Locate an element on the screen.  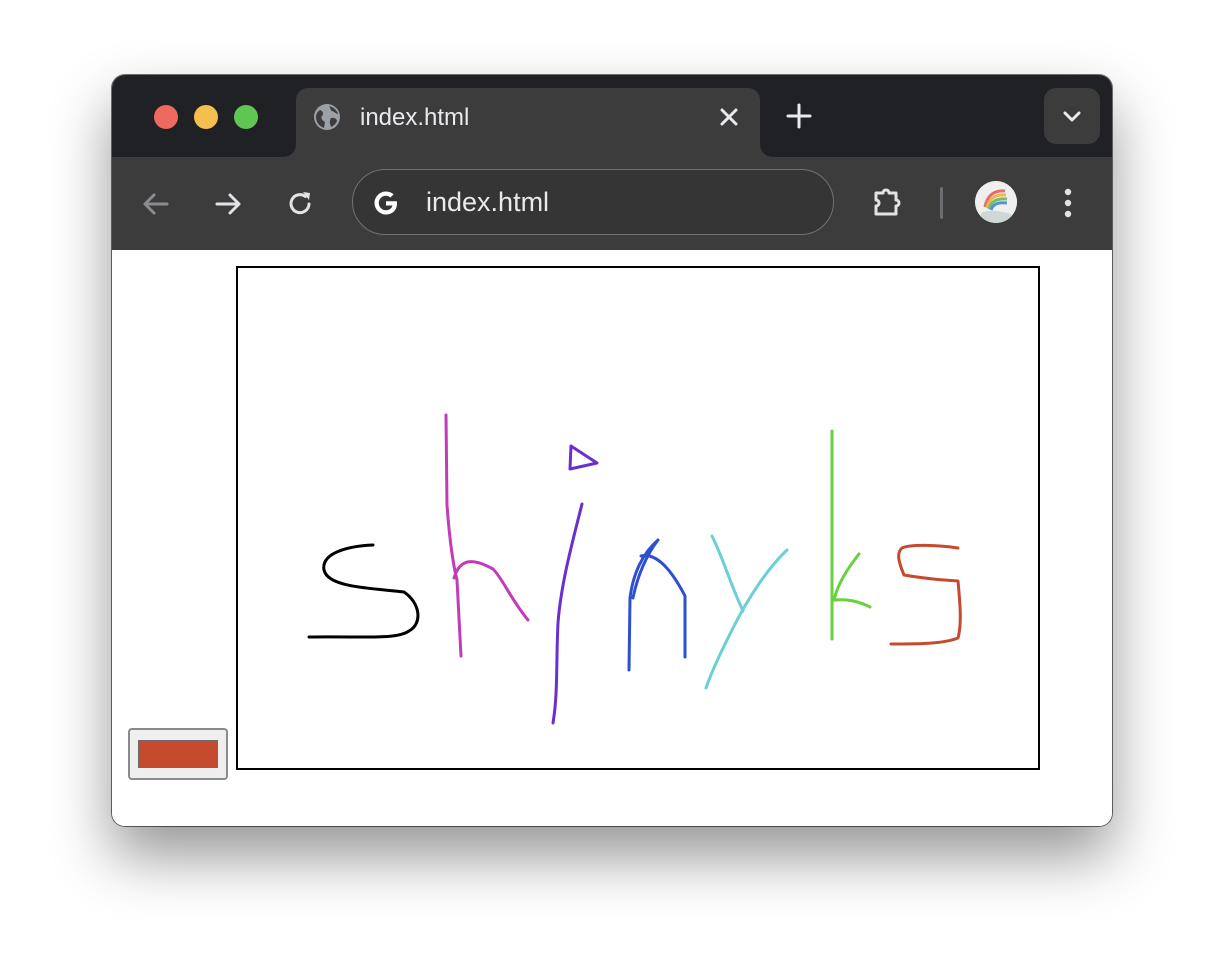
tab-strip: index.html is located at coordinates (612, 116).